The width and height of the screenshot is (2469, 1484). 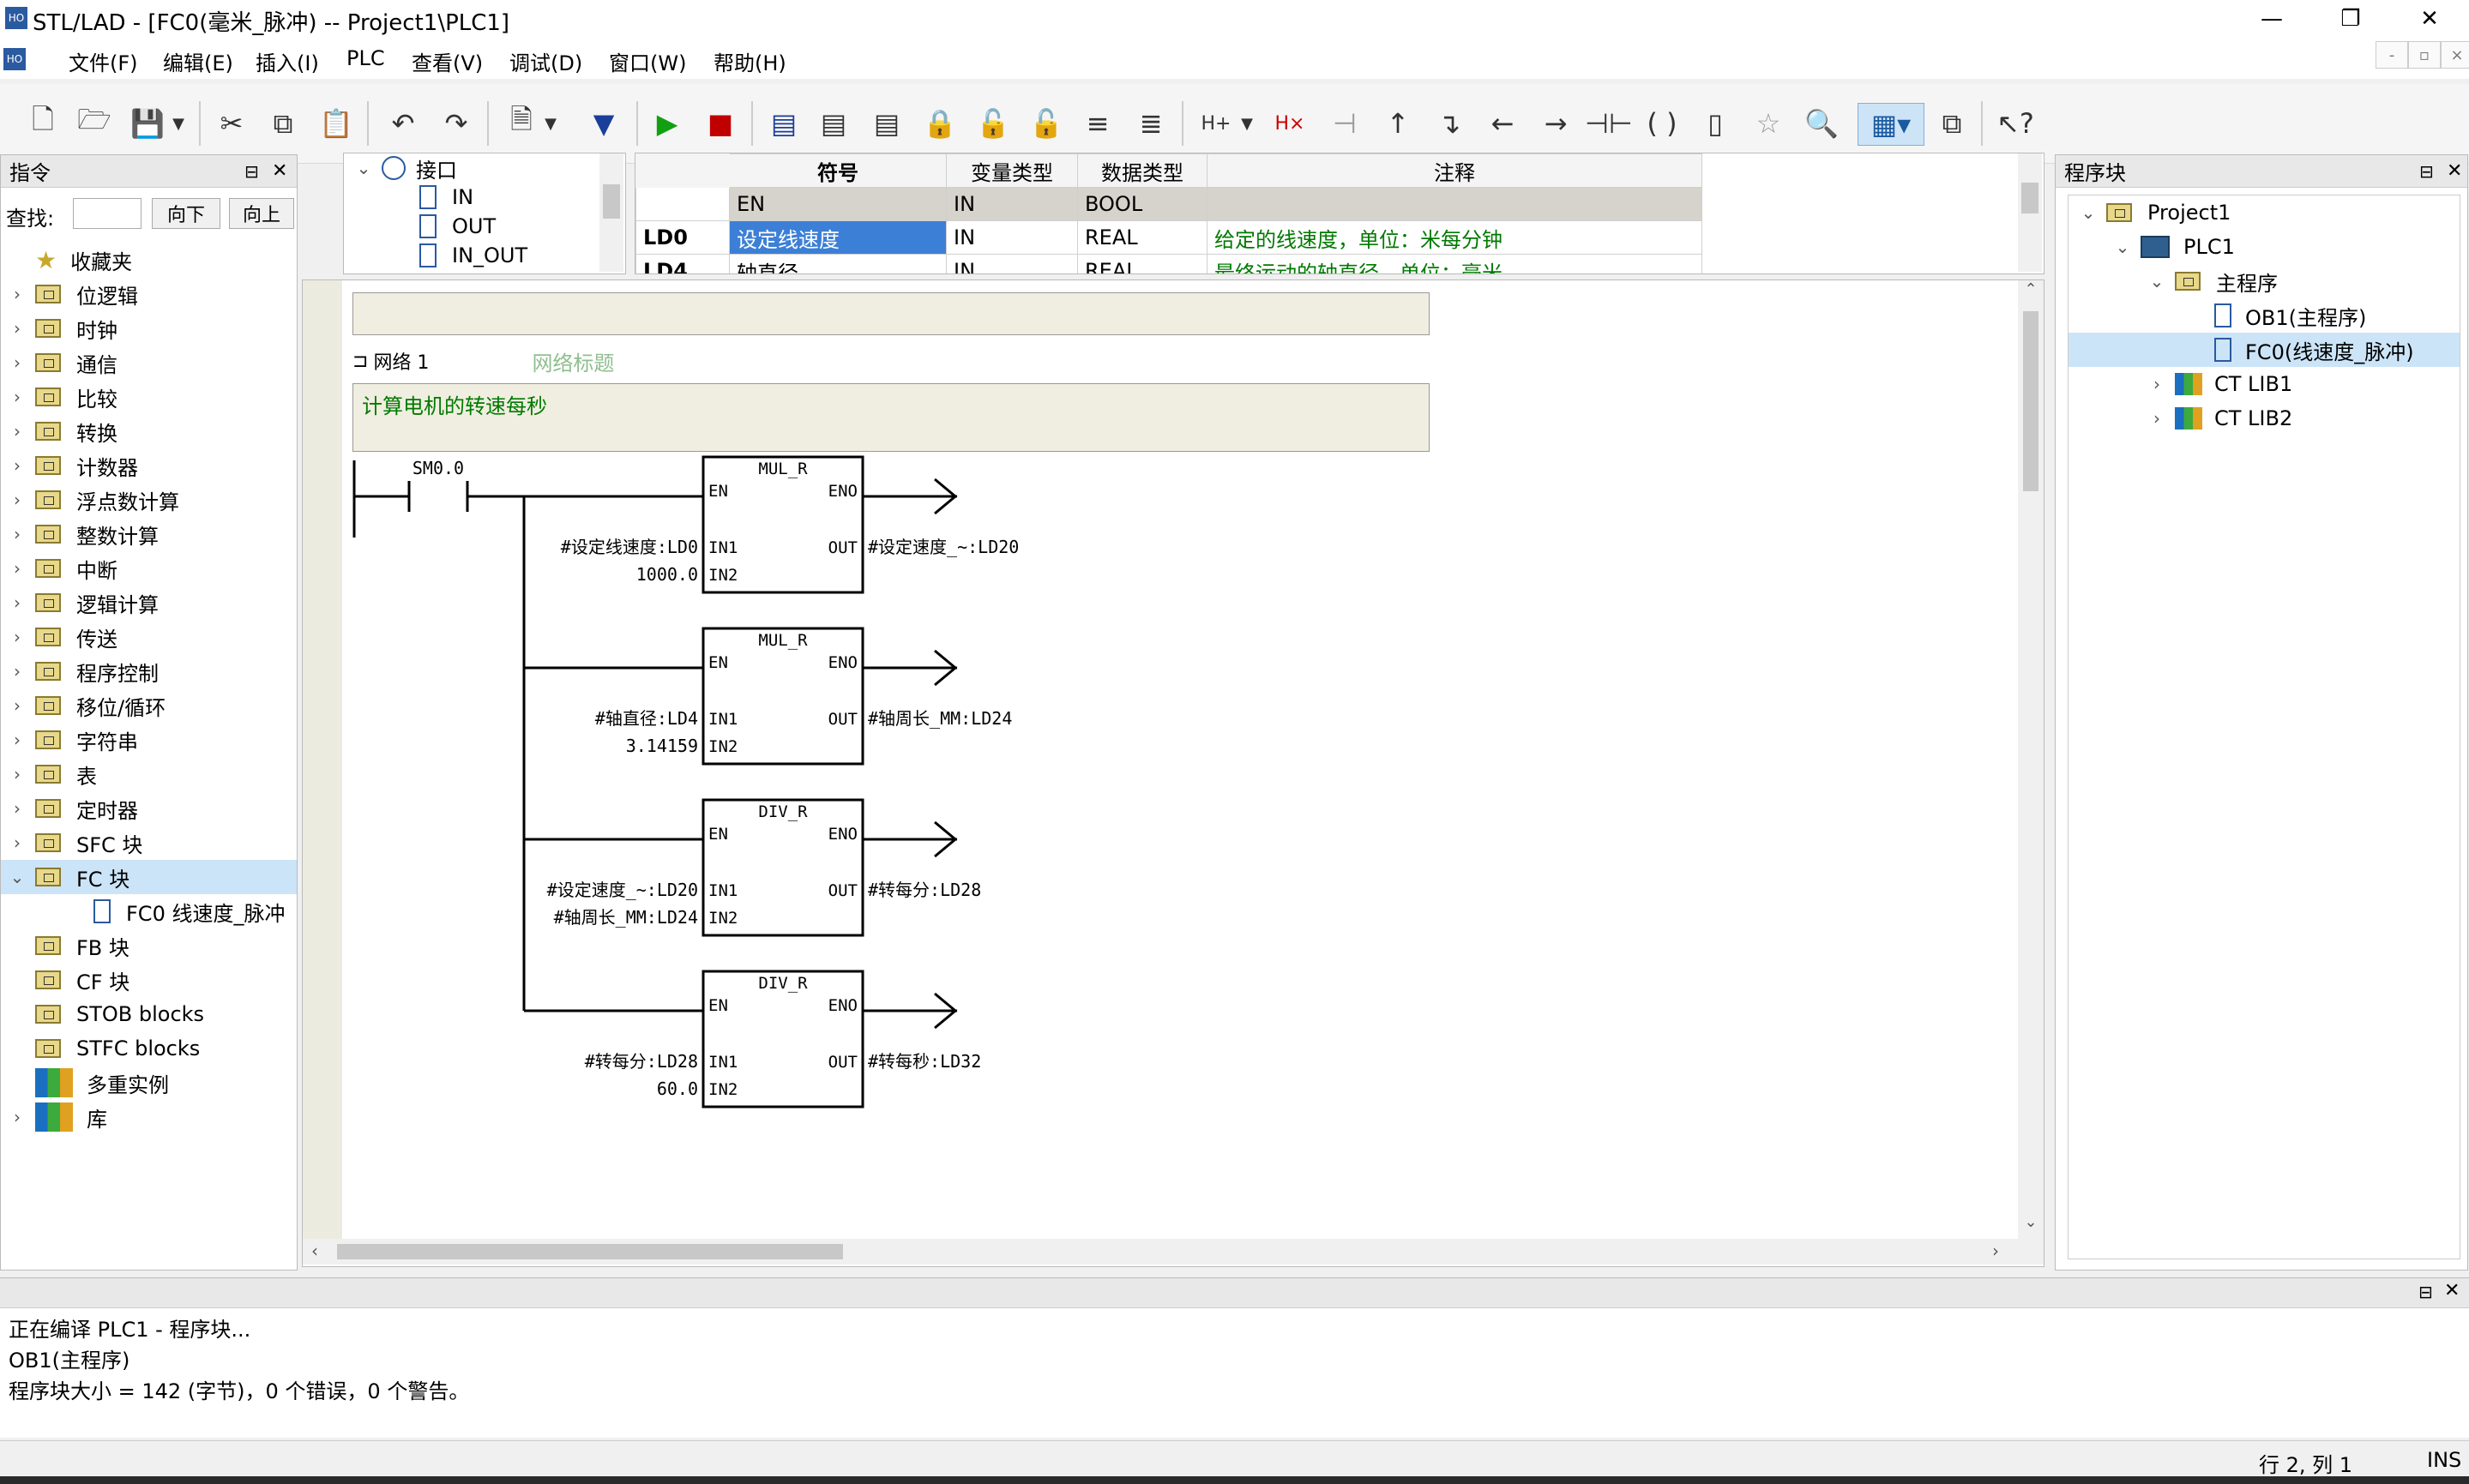 What do you see at coordinates (2264, 247) in the screenshot?
I see `tree-plc: ⌄ PLC1` at bounding box center [2264, 247].